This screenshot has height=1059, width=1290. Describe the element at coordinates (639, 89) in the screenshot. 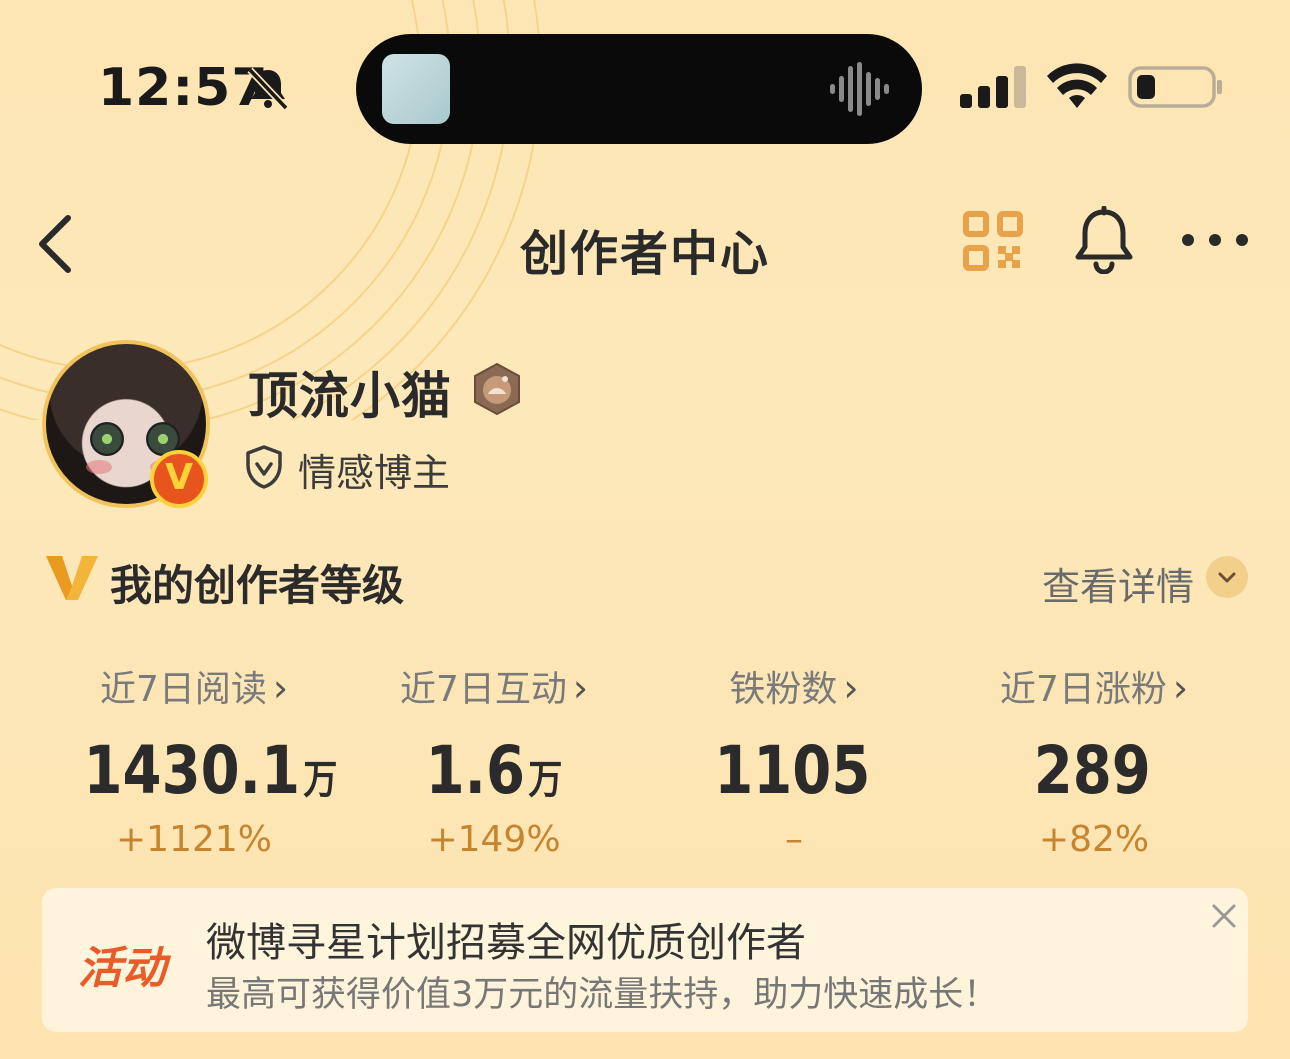

I see `dynamic-island` at that location.